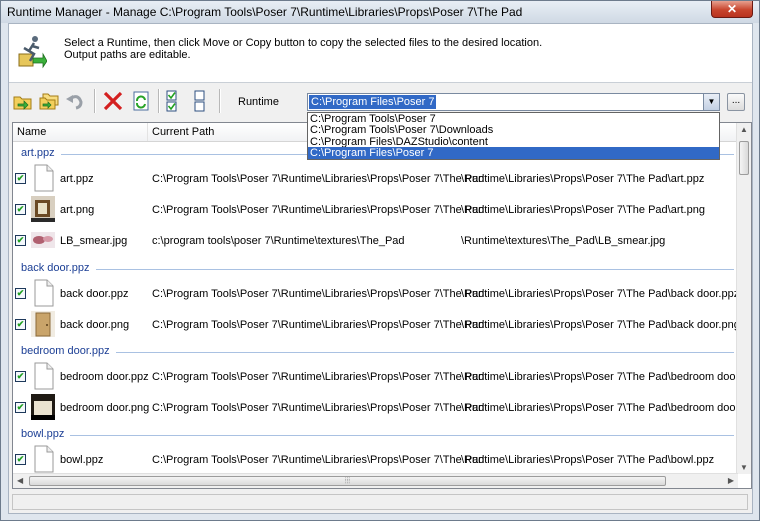 This screenshot has height=521, width=760. What do you see at coordinates (82, 460) in the screenshot?
I see `file-name: bowl.ppz` at bounding box center [82, 460].